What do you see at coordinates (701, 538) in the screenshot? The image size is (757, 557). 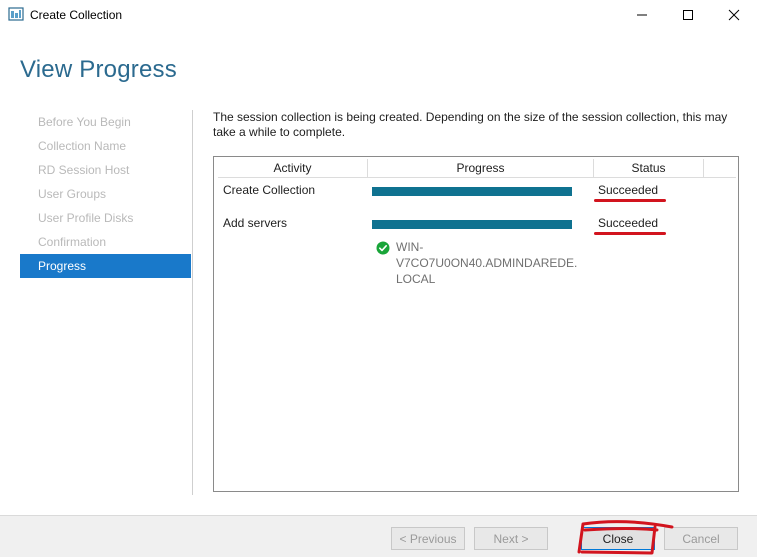 I see `cancel-button: Cancel` at bounding box center [701, 538].